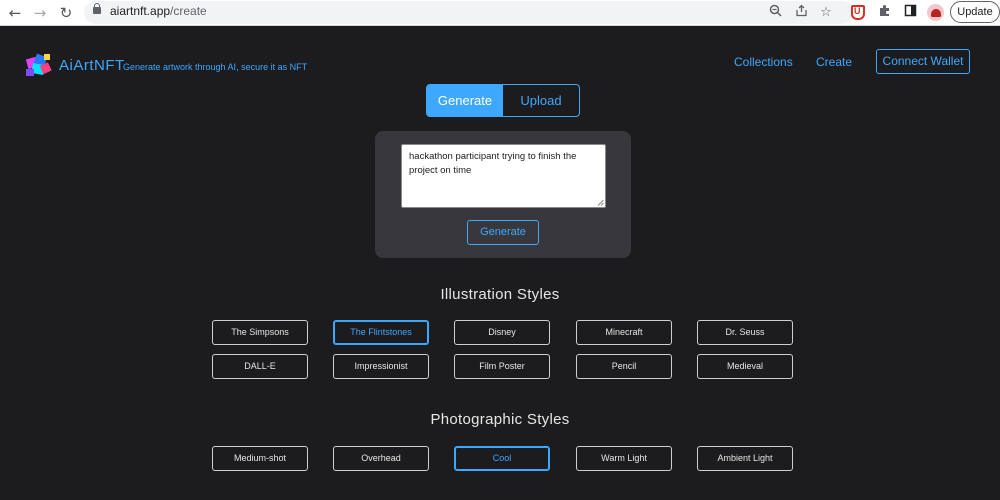 The height and width of the screenshot is (500, 1000). Describe the element at coordinates (500, 294) in the screenshot. I see `illustration-styles-heading: Illustration Styles` at that location.